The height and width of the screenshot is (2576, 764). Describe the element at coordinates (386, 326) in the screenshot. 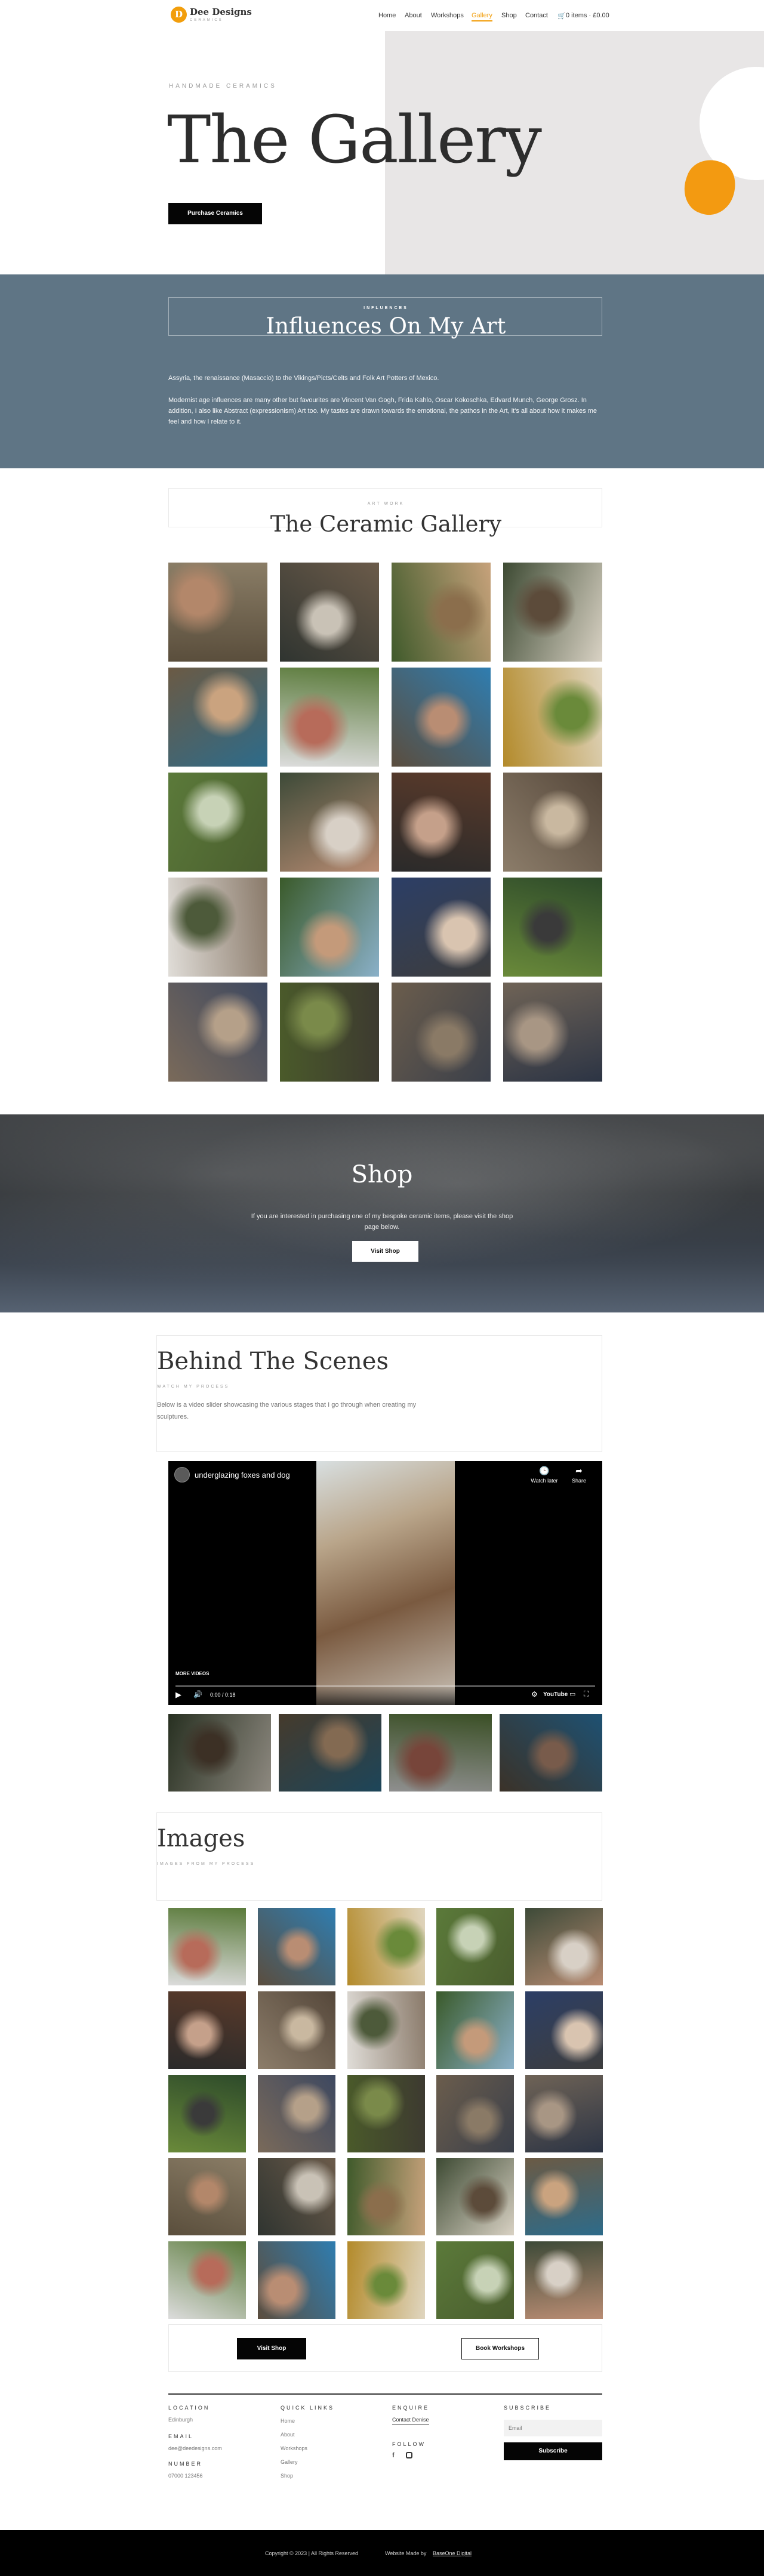

I see `influences-title: Influences On My Art` at that location.